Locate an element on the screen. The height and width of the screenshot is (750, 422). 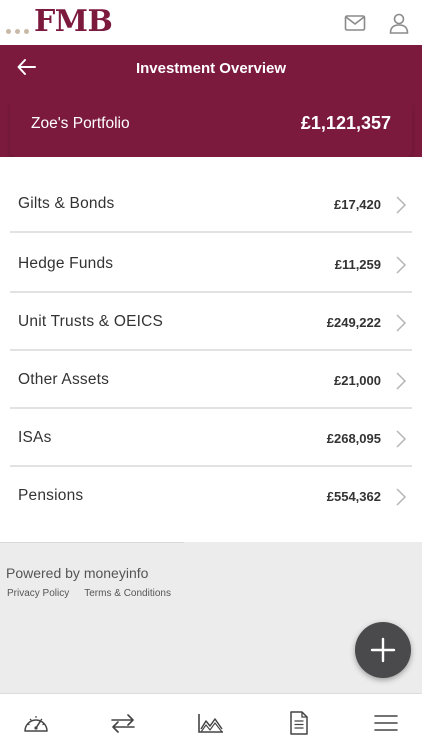
privacy-policy-link: Privacy Policy is located at coordinates (38, 593).